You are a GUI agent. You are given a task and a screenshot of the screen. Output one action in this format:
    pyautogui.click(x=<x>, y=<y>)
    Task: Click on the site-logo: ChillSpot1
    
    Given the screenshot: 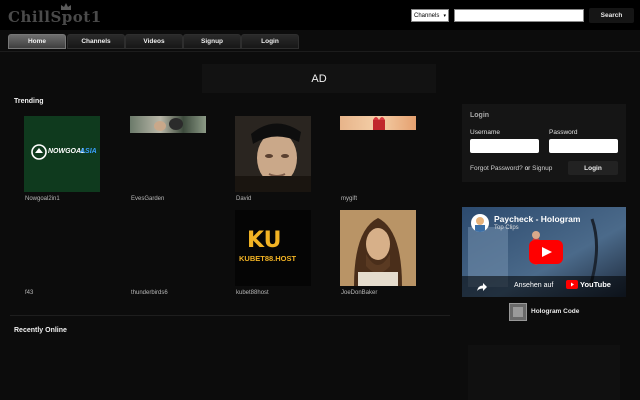 What is the action you would take?
    pyautogui.click(x=68, y=15)
    